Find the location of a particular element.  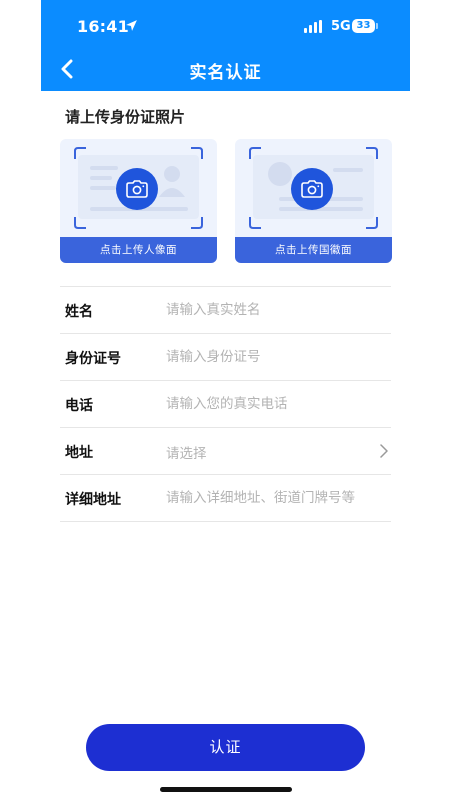

status-bar: 16:41 5G 33 is located at coordinates (225, 24).